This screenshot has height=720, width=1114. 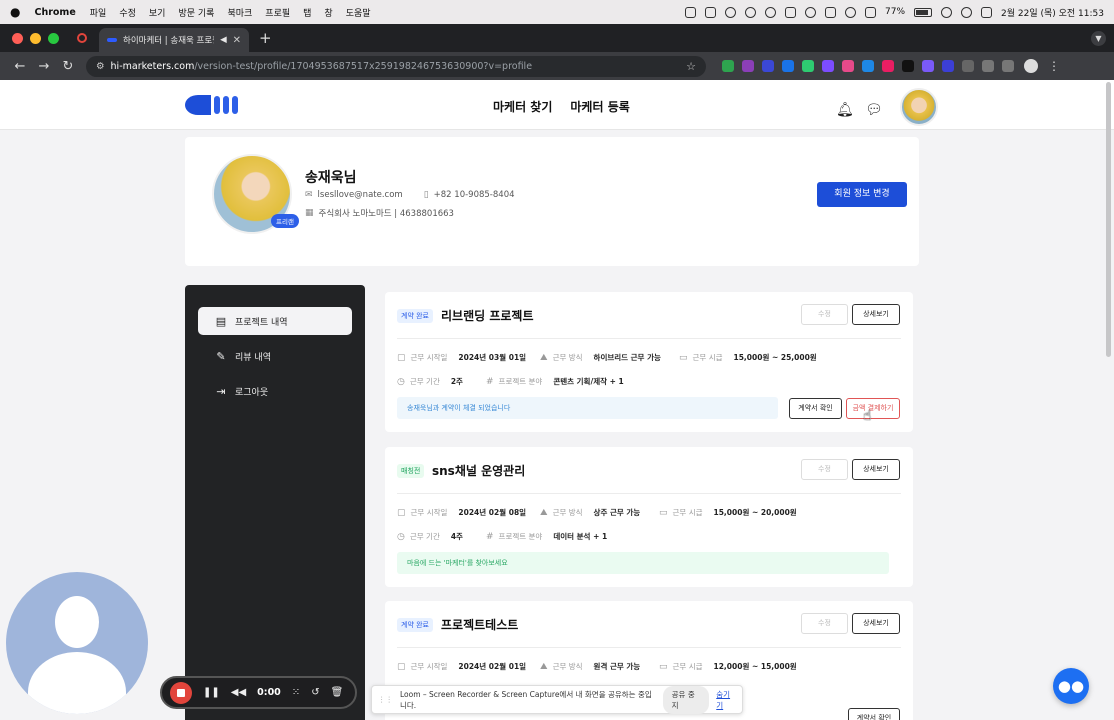 I want to click on reload-button: ↻, so click(x=68, y=66).